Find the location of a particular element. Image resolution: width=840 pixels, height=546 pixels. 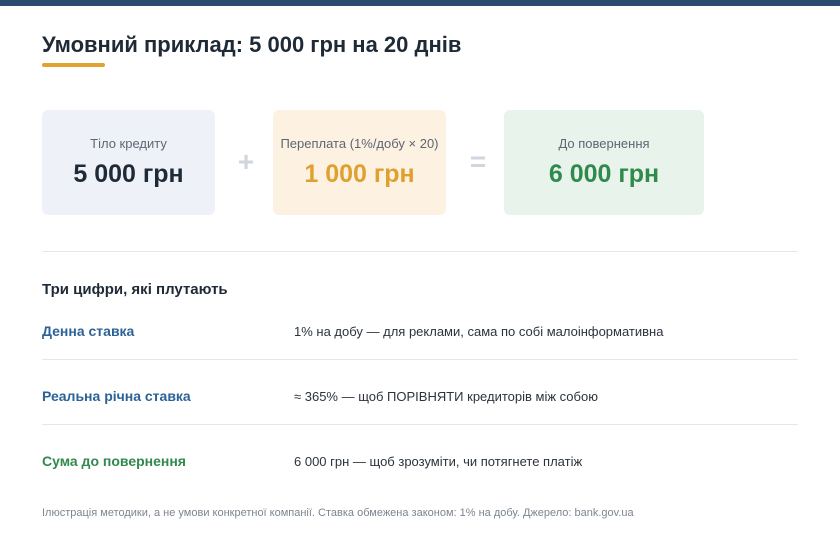

total-card: До повернення 6 000 грн is located at coordinates (604, 162).